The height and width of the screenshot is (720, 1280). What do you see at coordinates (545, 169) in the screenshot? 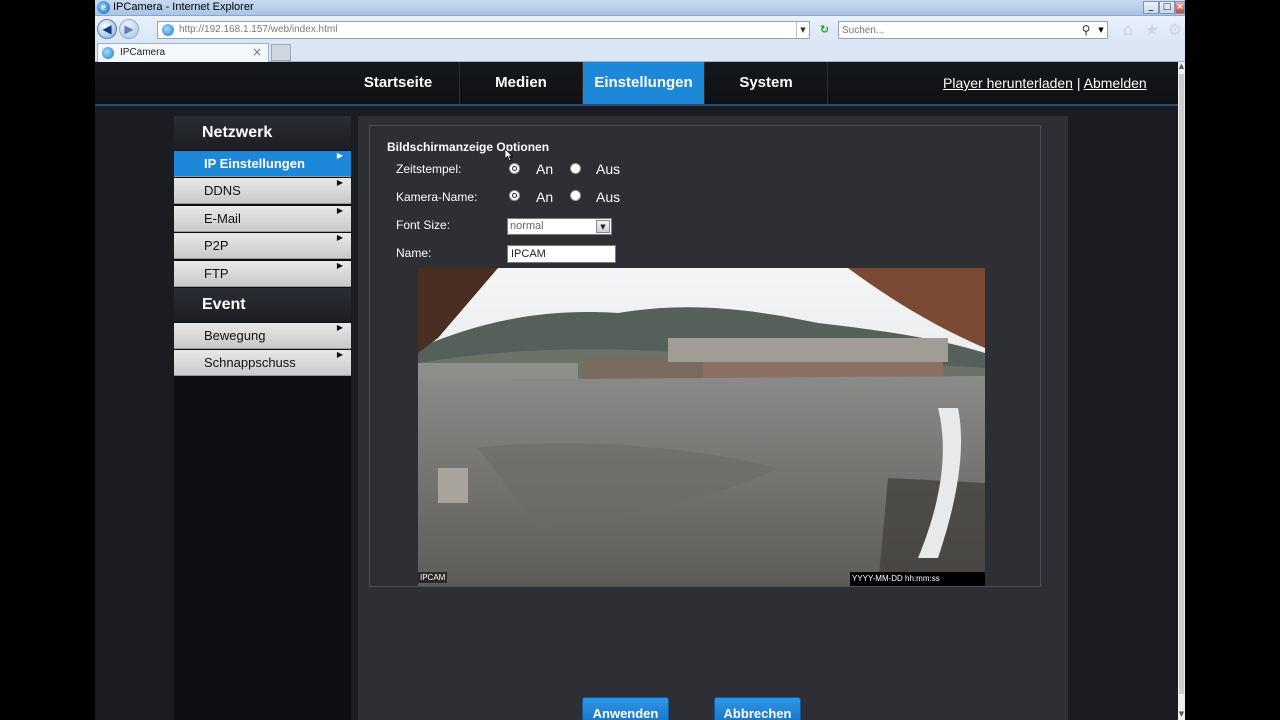
I see `timestamp-on-label: An` at bounding box center [545, 169].